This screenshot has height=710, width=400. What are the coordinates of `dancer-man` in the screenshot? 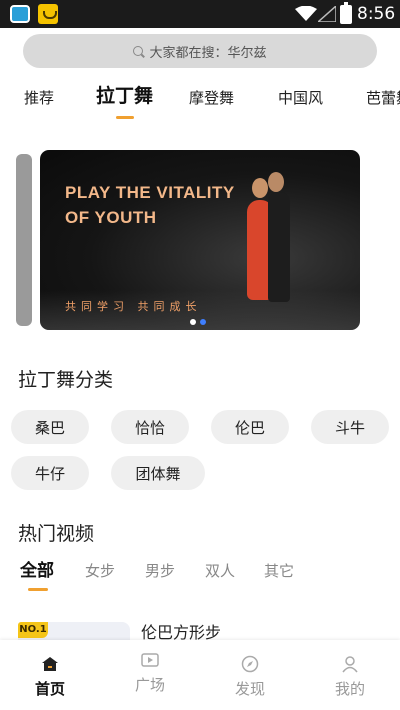 It's located at (279, 247).